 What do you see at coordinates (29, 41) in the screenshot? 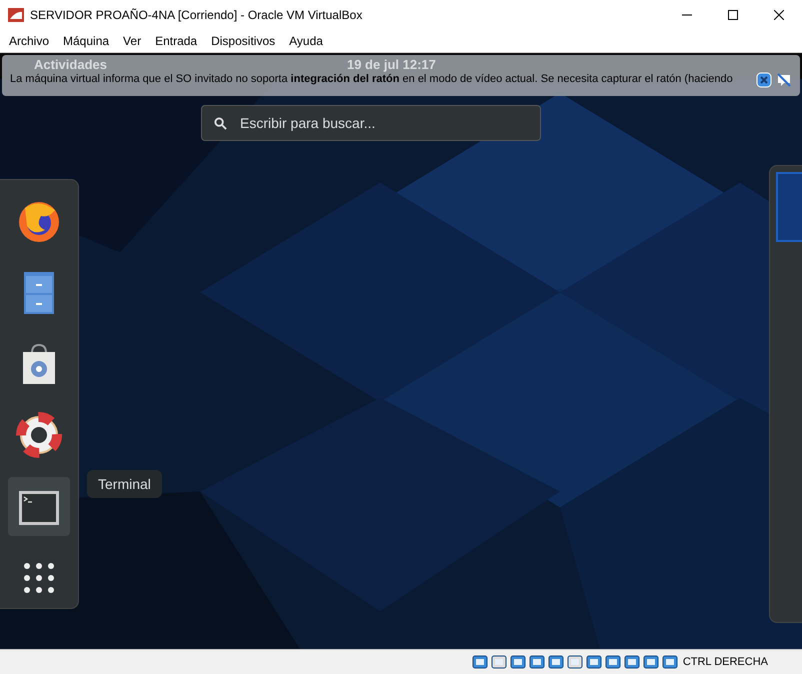
I see `menu-item: Archivo` at bounding box center [29, 41].